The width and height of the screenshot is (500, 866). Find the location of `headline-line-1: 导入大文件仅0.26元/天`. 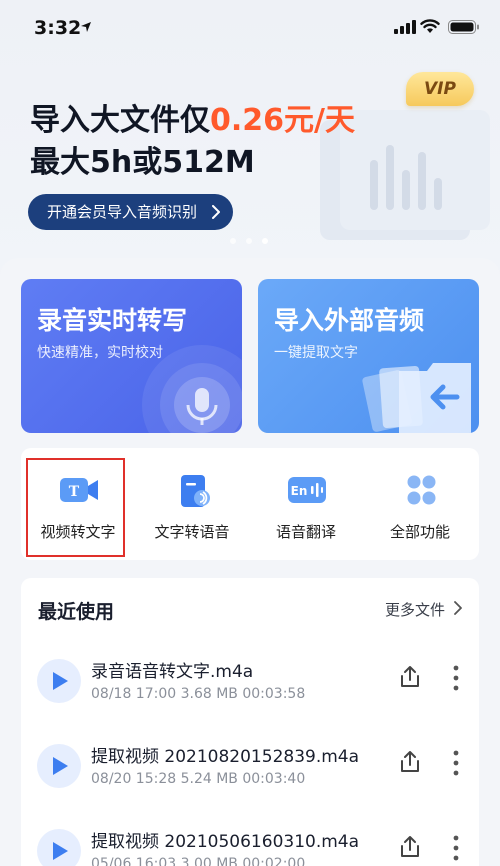

headline-line-1: 导入大文件仅0.26元/天 is located at coordinates (192, 121).